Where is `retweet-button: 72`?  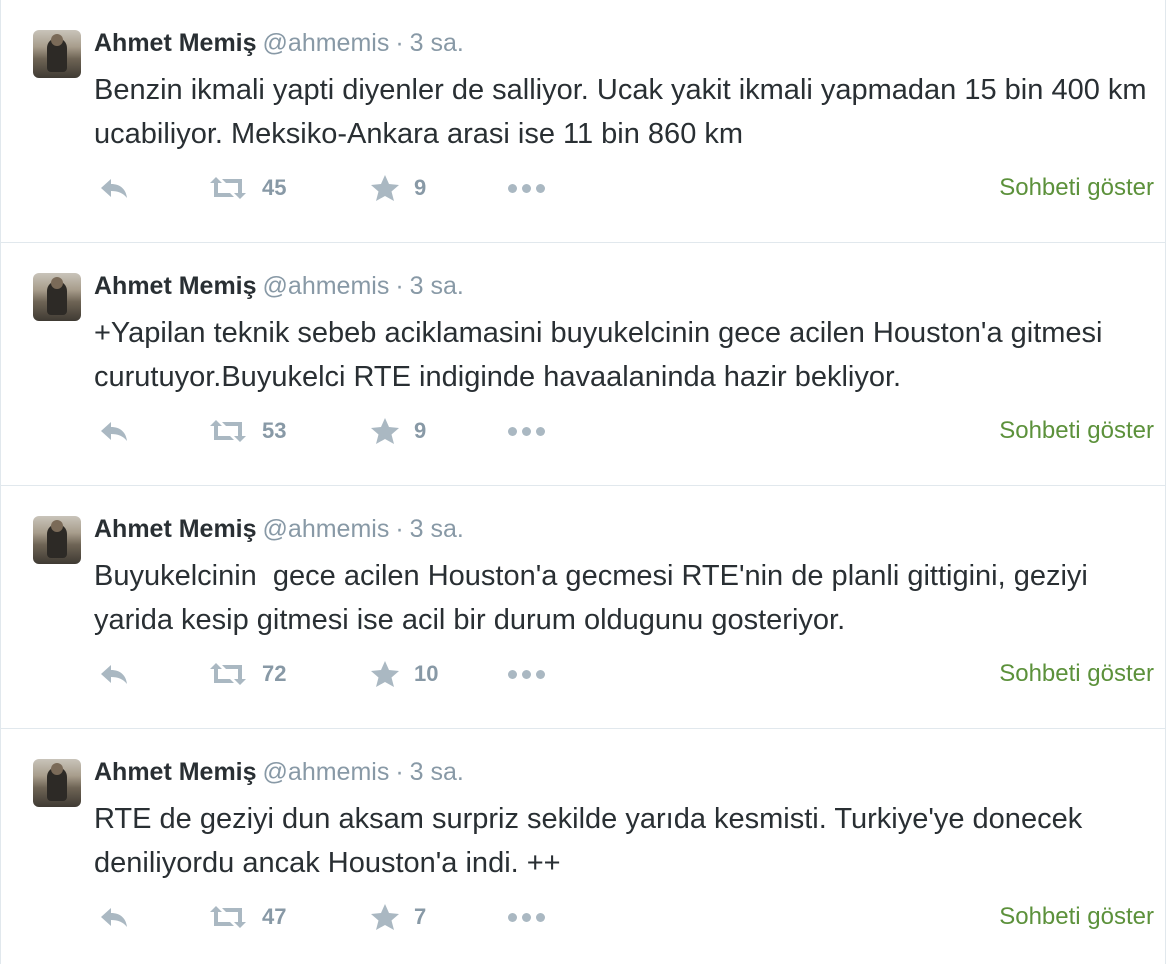
retweet-button: 72 is located at coordinates (247, 674).